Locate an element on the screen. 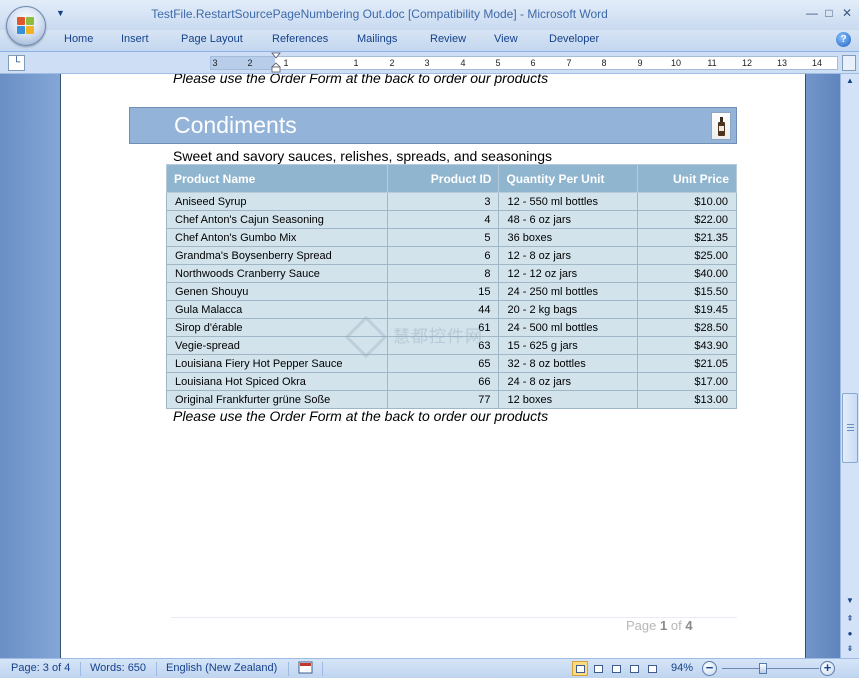 Image resolution: width=859 pixels, height=678 pixels. tab-review: Review is located at coordinates (448, 39).